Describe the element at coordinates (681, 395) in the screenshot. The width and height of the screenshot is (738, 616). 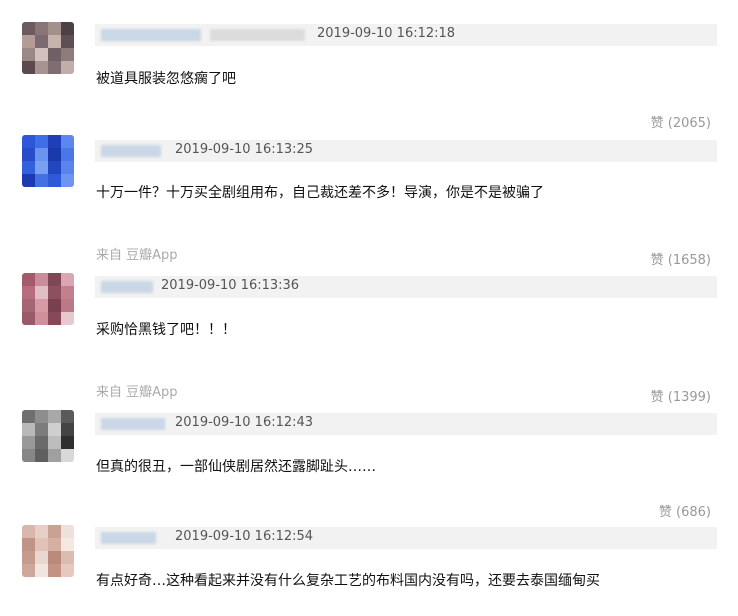
I see `like-button: 赞 (1399)` at that location.